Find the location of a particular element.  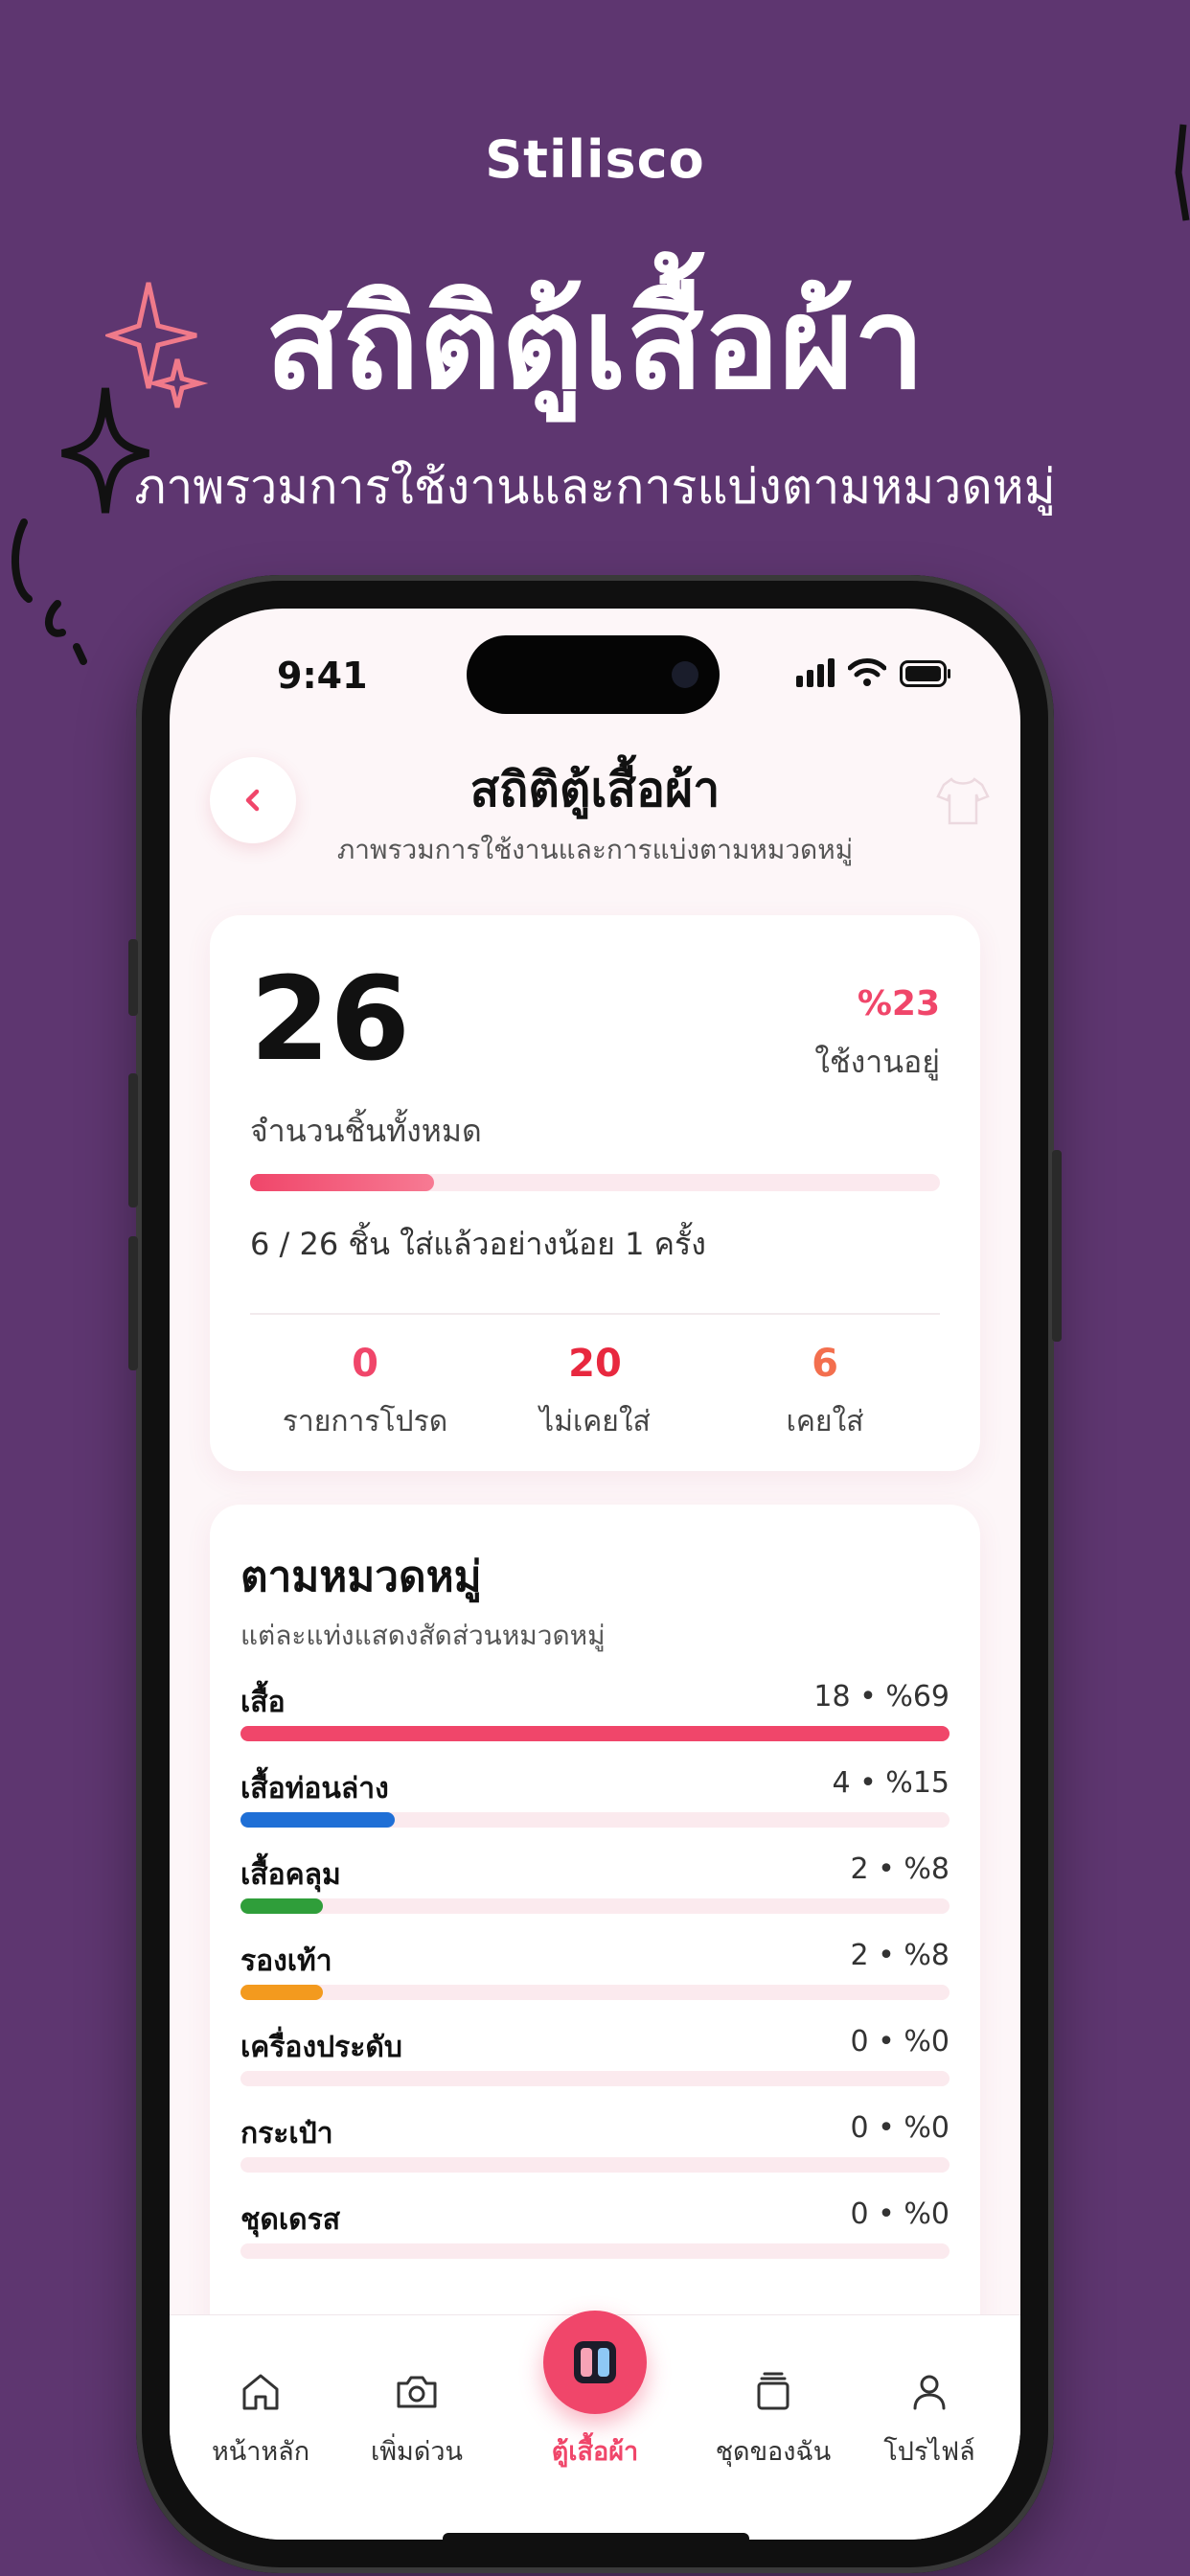

stat-label: เคยใส่ is located at coordinates (825, 1421).